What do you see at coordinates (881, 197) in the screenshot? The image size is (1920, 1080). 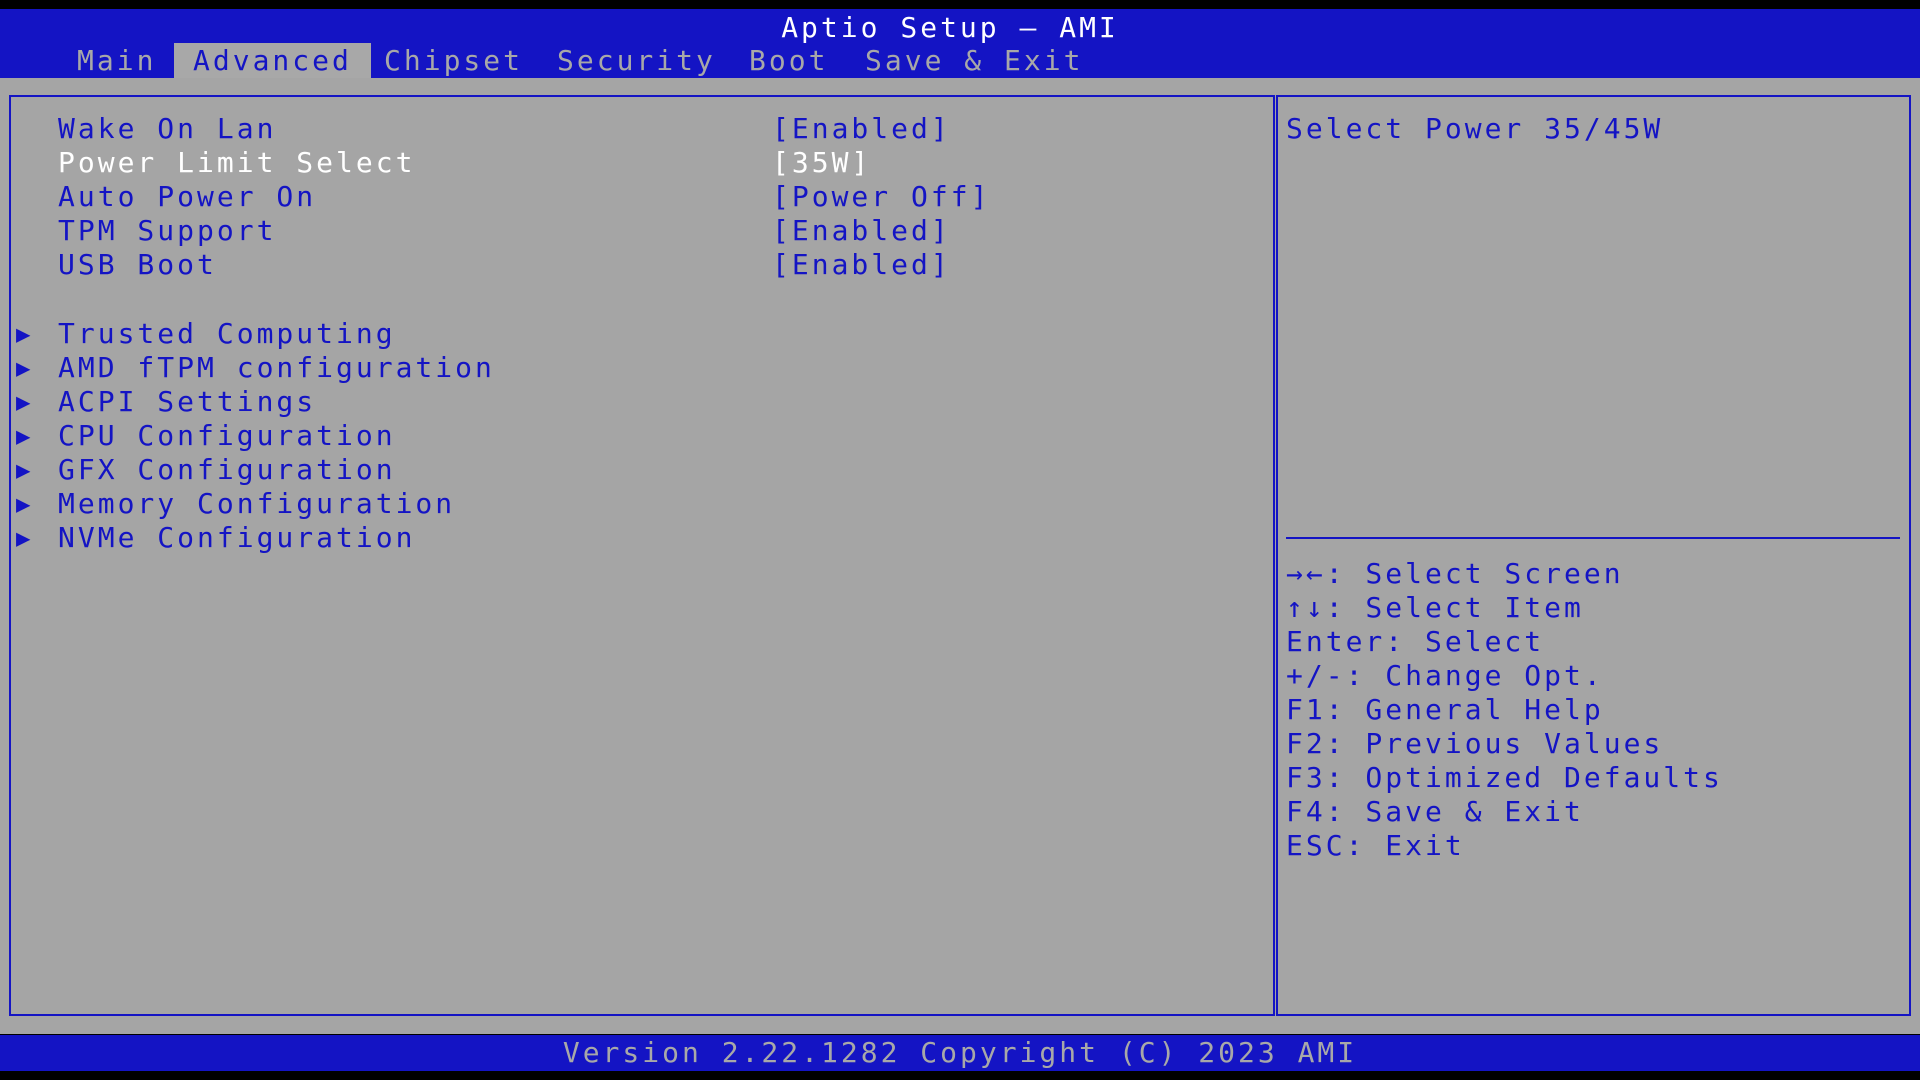 I see `setting-auto-power-on-value: [Power Off]` at bounding box center [881, 197].